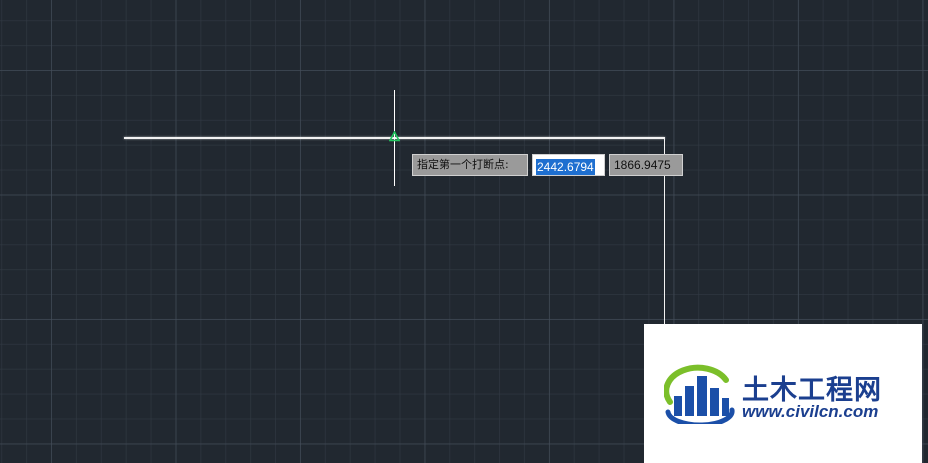 This screenshot has height=463, width=928. I want to click on site-url: www.civilcn.com, so click(810, 411).